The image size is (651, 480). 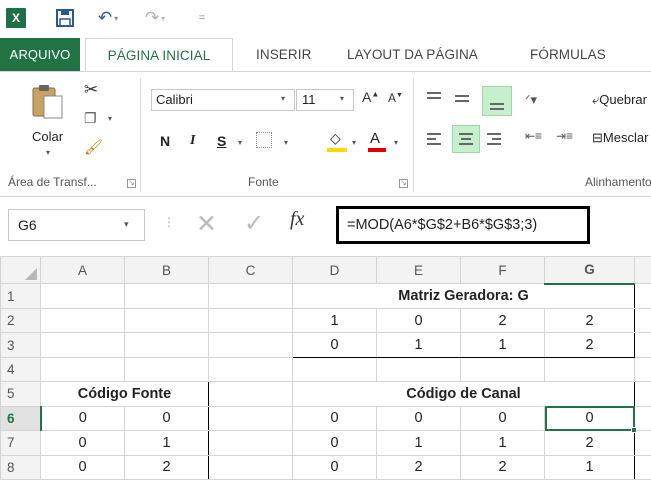 What do you see at coordinates (418, 345) in the screenshot?
I see `cell-e3: 1` at bounding box center [418, 345].